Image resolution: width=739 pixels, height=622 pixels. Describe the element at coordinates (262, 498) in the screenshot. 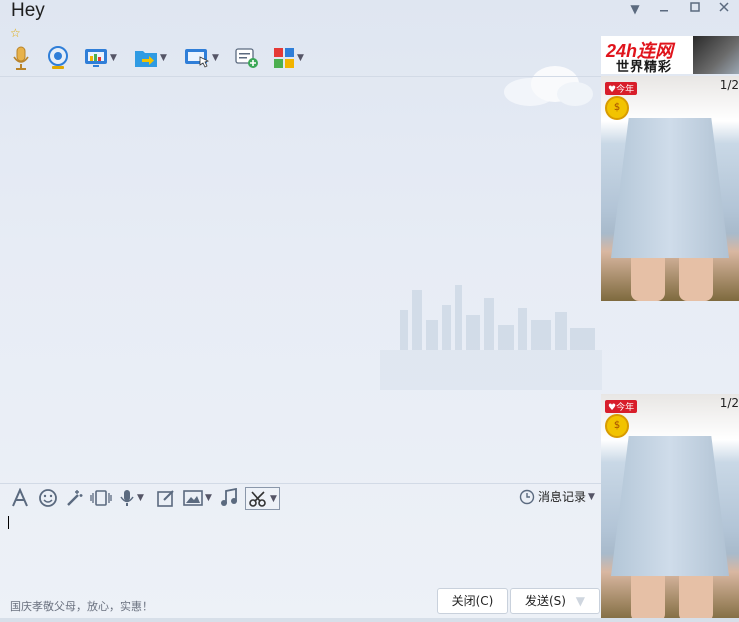

I see `screenshot-scissors-icon: ▼` at that location.